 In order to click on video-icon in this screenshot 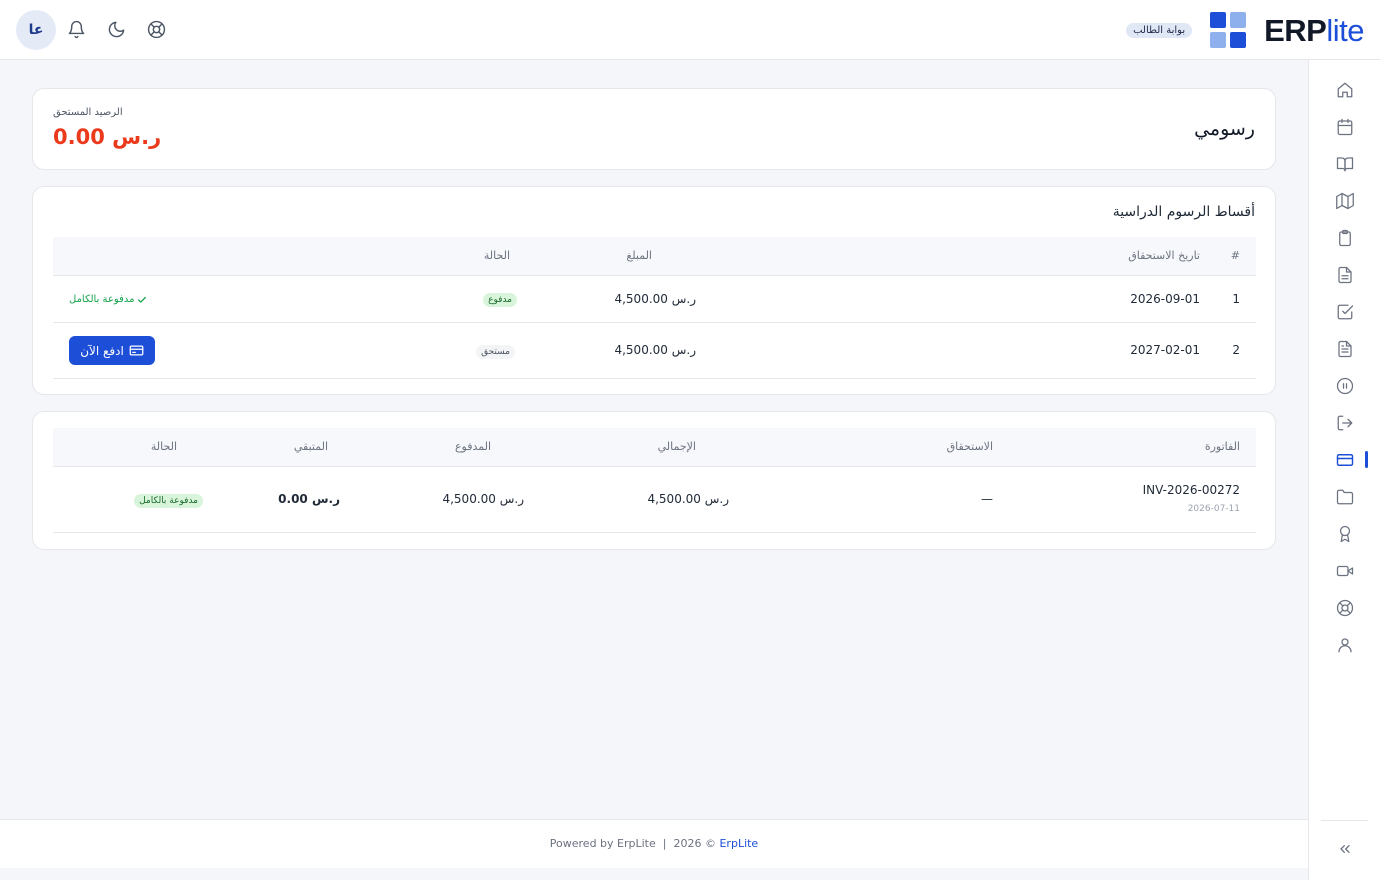, I will do `click(1345, 571)`.